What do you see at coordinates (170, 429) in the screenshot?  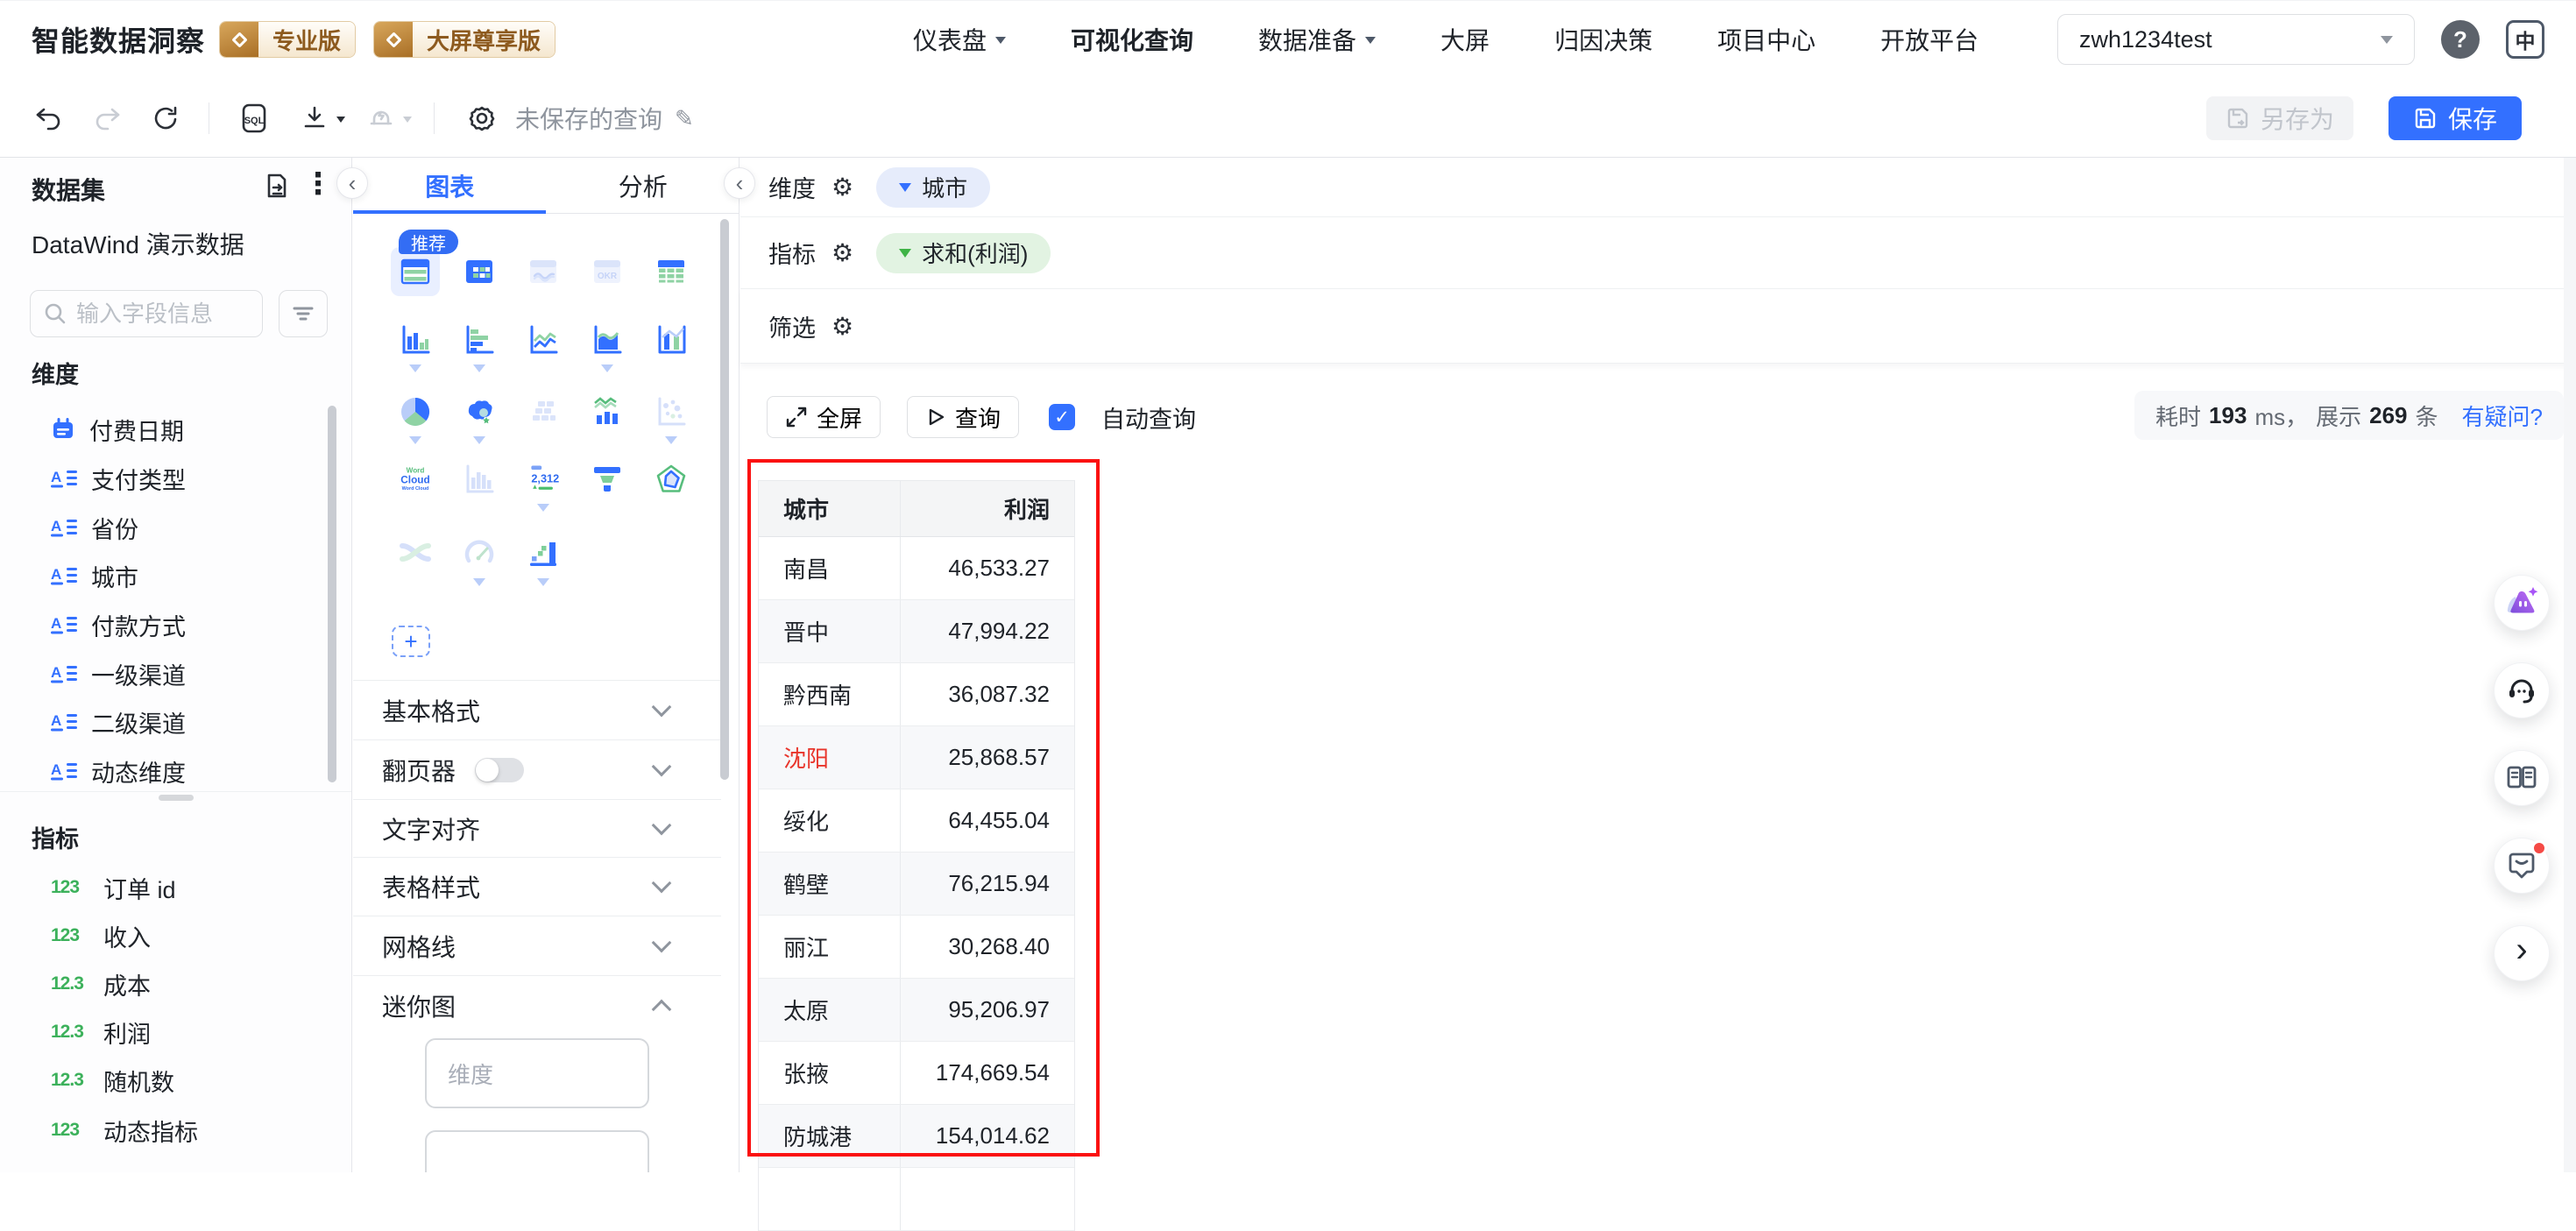 I see `dimension-item: 付费日期` at bounding box center [170, 429].